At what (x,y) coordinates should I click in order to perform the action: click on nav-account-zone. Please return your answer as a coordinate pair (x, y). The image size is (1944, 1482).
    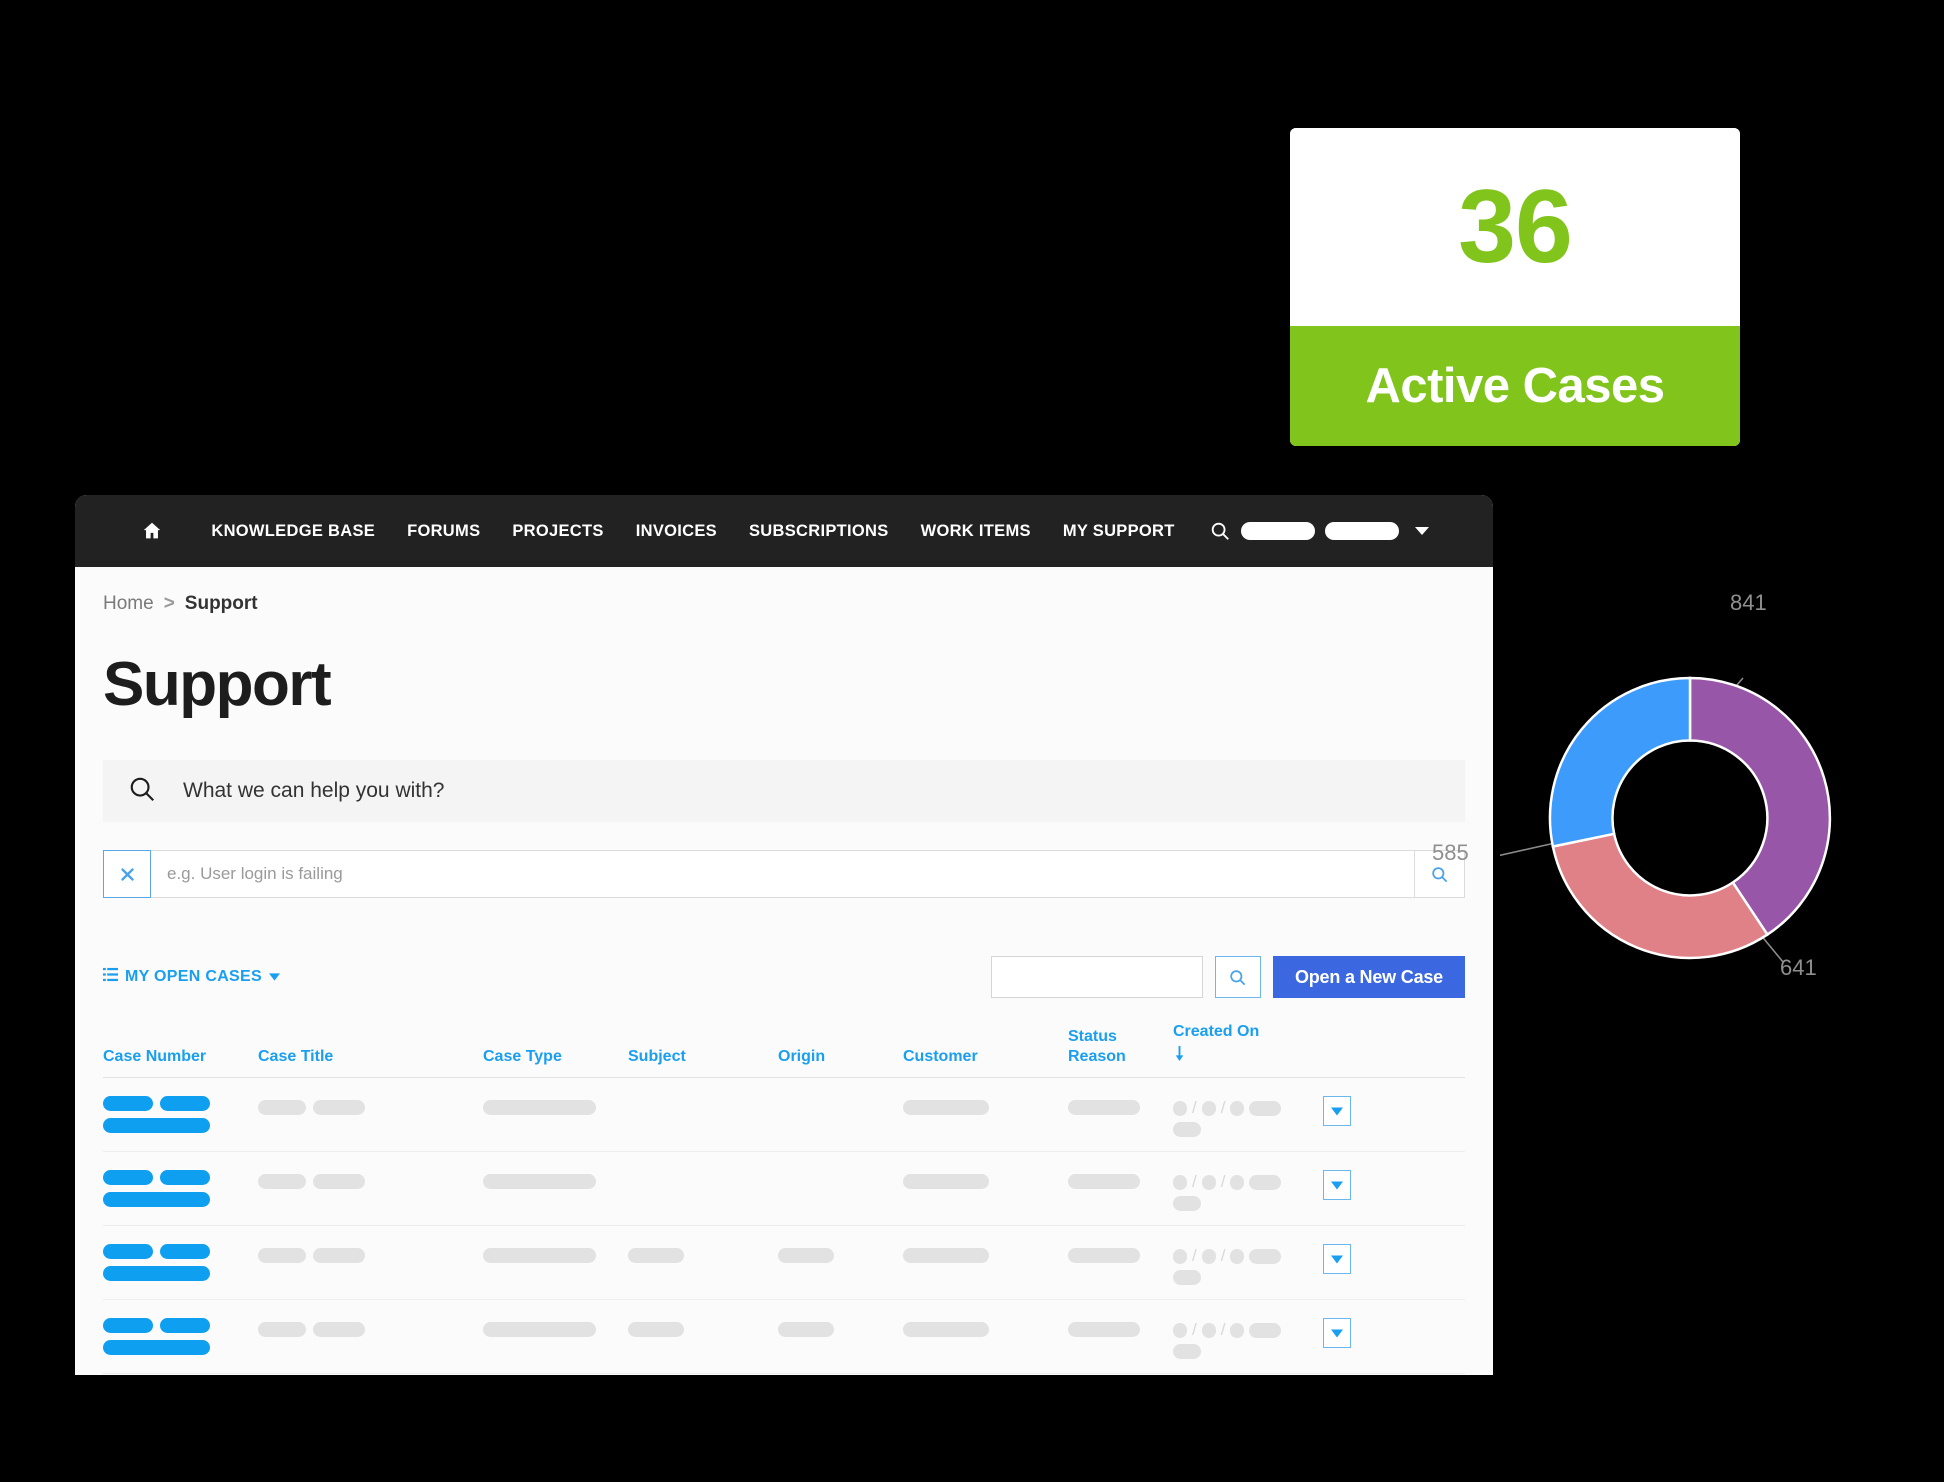
    Looking at the image, I should click on (1319, 531).